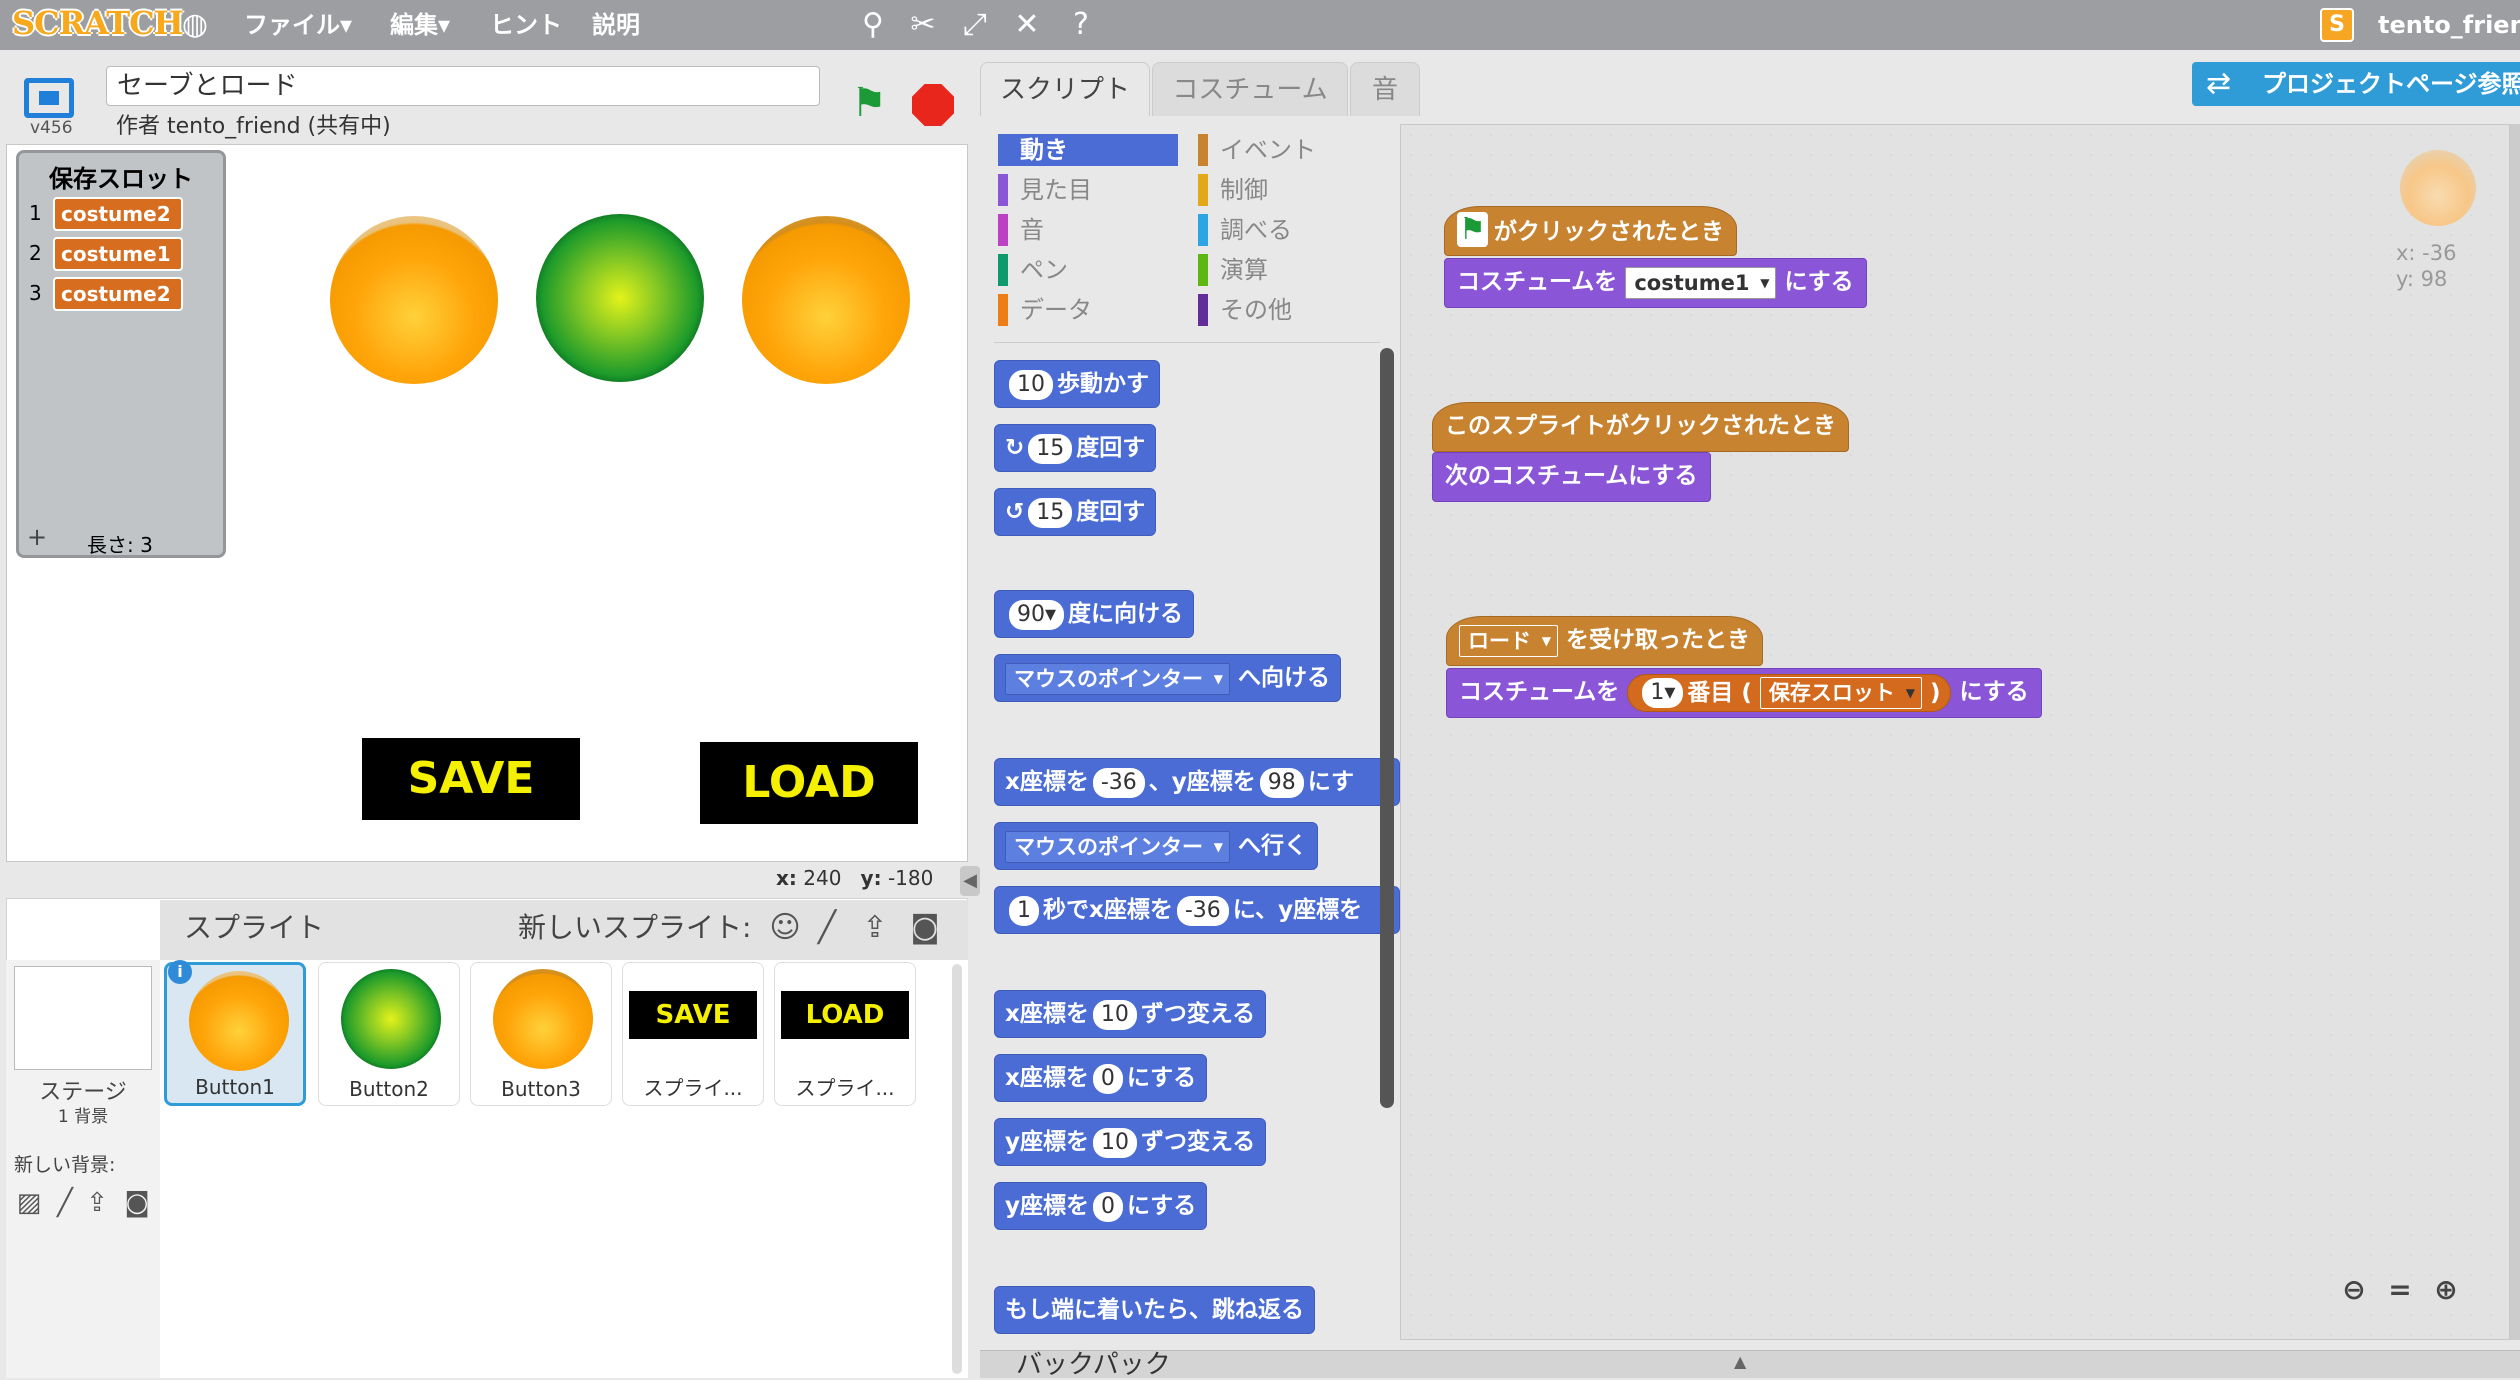 The height and width of the screenshot is (1380, 2520). What do you see at coordinates (1640, 427) in the screenshot?
I see `hat-when-sprite-clicked: このスプライトがクリックされたとき` at bounding box center [1640, 427].